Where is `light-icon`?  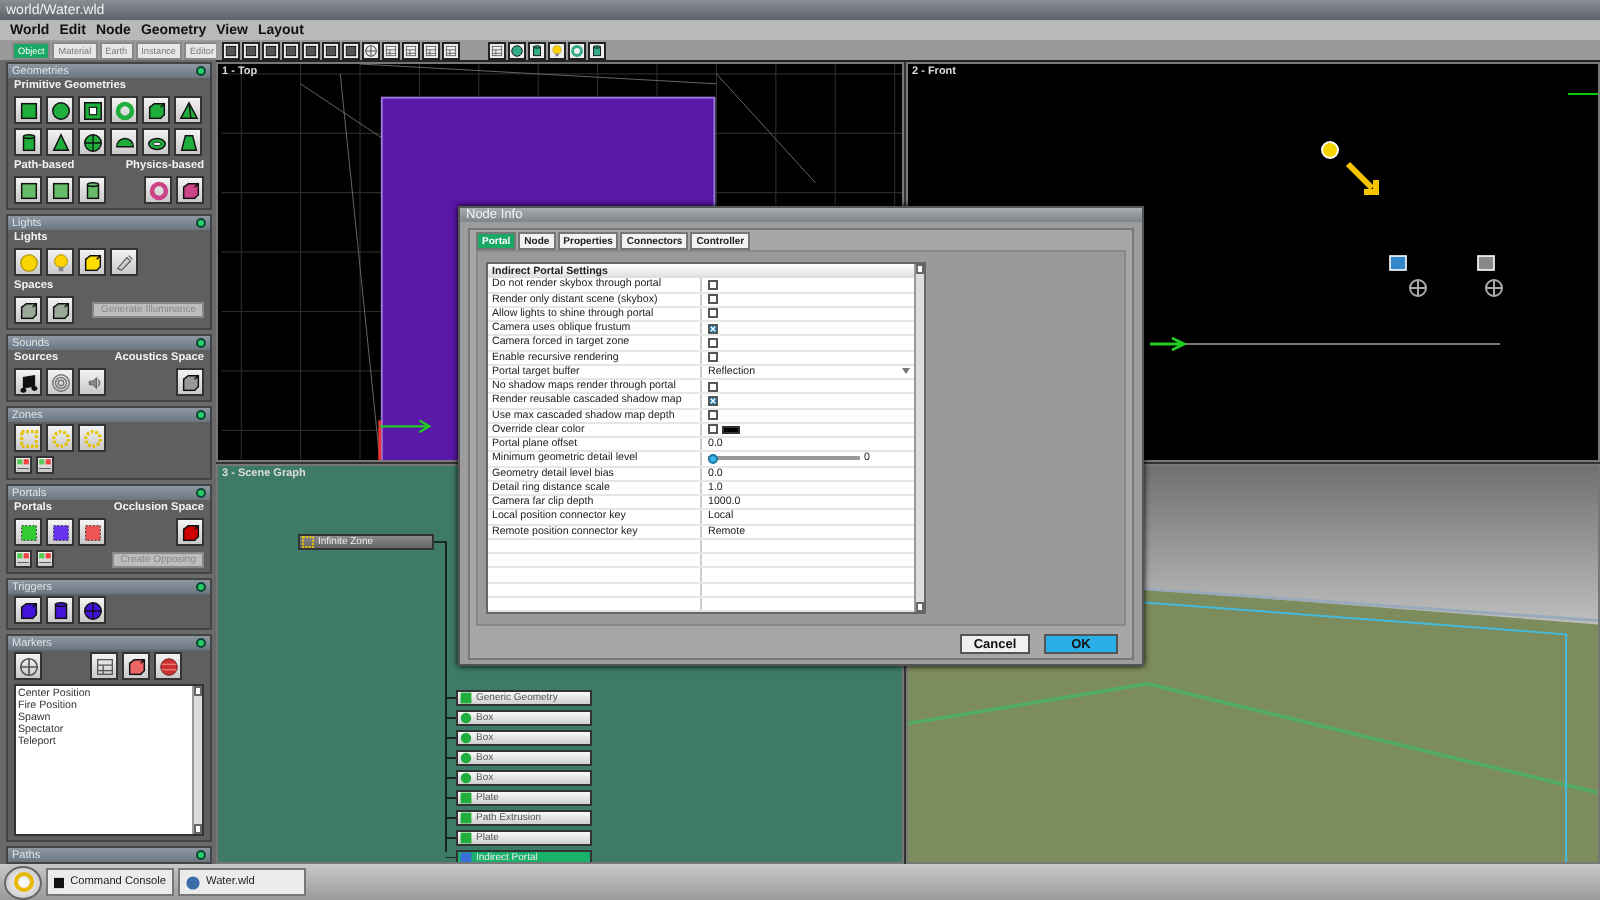
light-icon is located at coordinates (1330, 150).